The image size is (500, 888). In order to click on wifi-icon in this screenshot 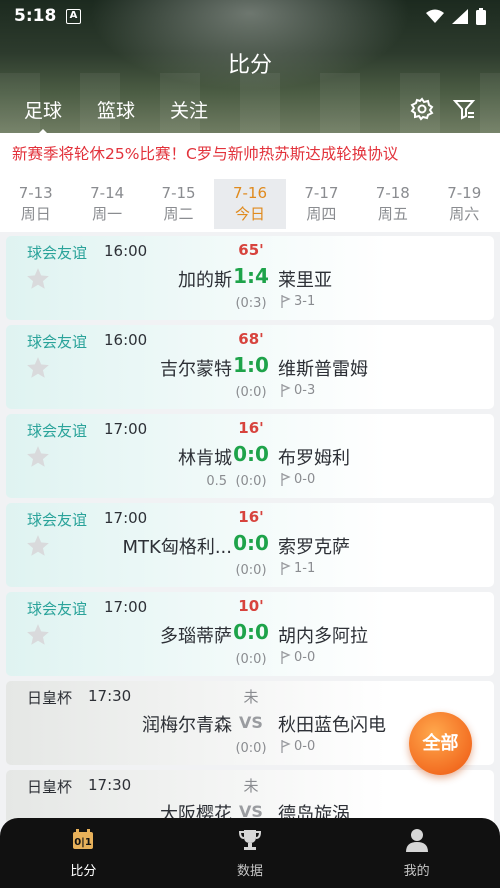, I will do `click(435, 16)`.